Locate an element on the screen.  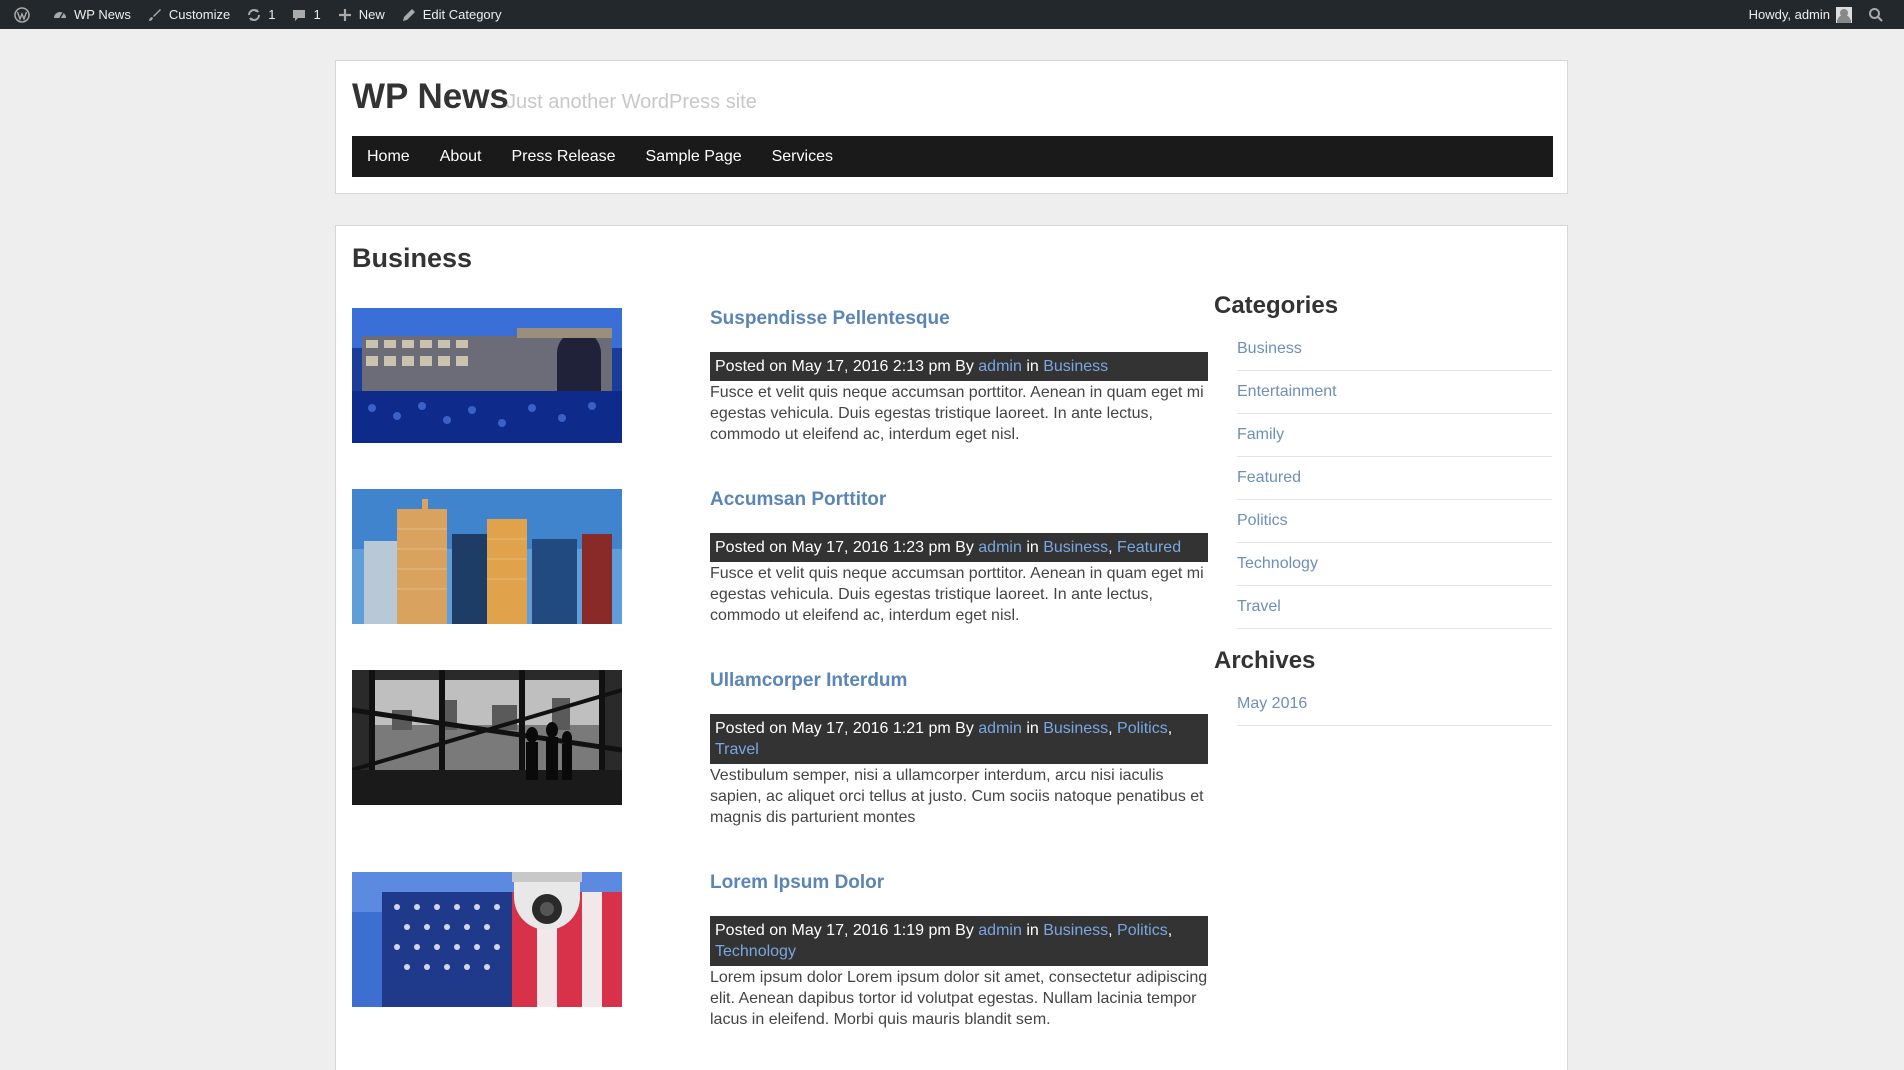
page-title: Business is located at coordinates (412, 258).